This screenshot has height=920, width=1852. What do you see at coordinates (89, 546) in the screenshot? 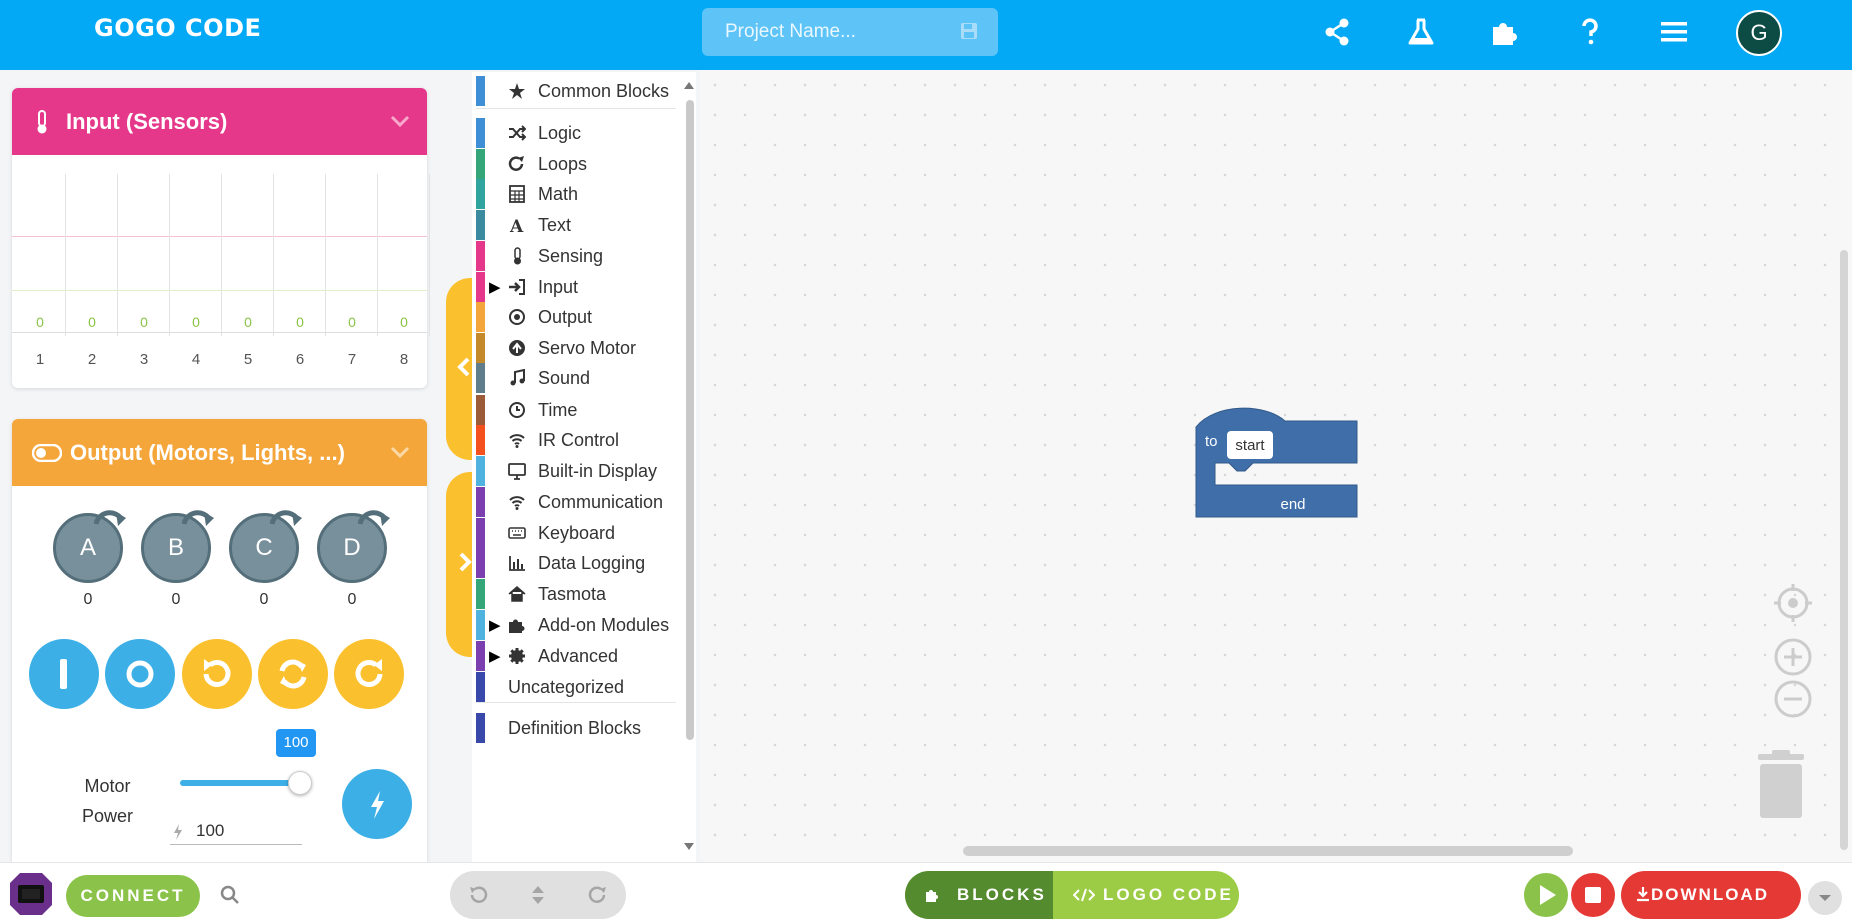
I see `motor-port-a: A` at bounding box center [89, 546].